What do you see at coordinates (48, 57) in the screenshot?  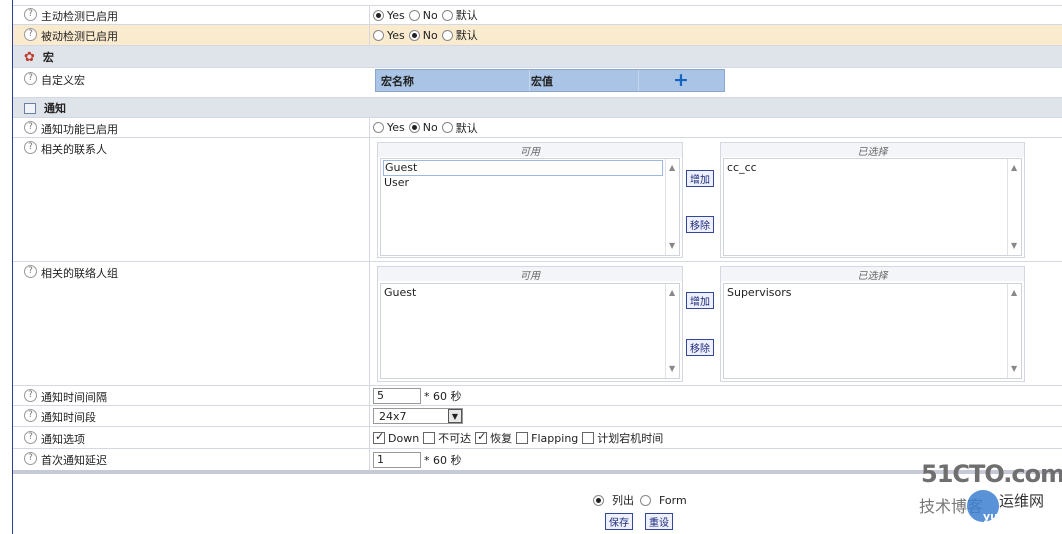 I see `section-title: 宏` at bounding box center [48, 57].